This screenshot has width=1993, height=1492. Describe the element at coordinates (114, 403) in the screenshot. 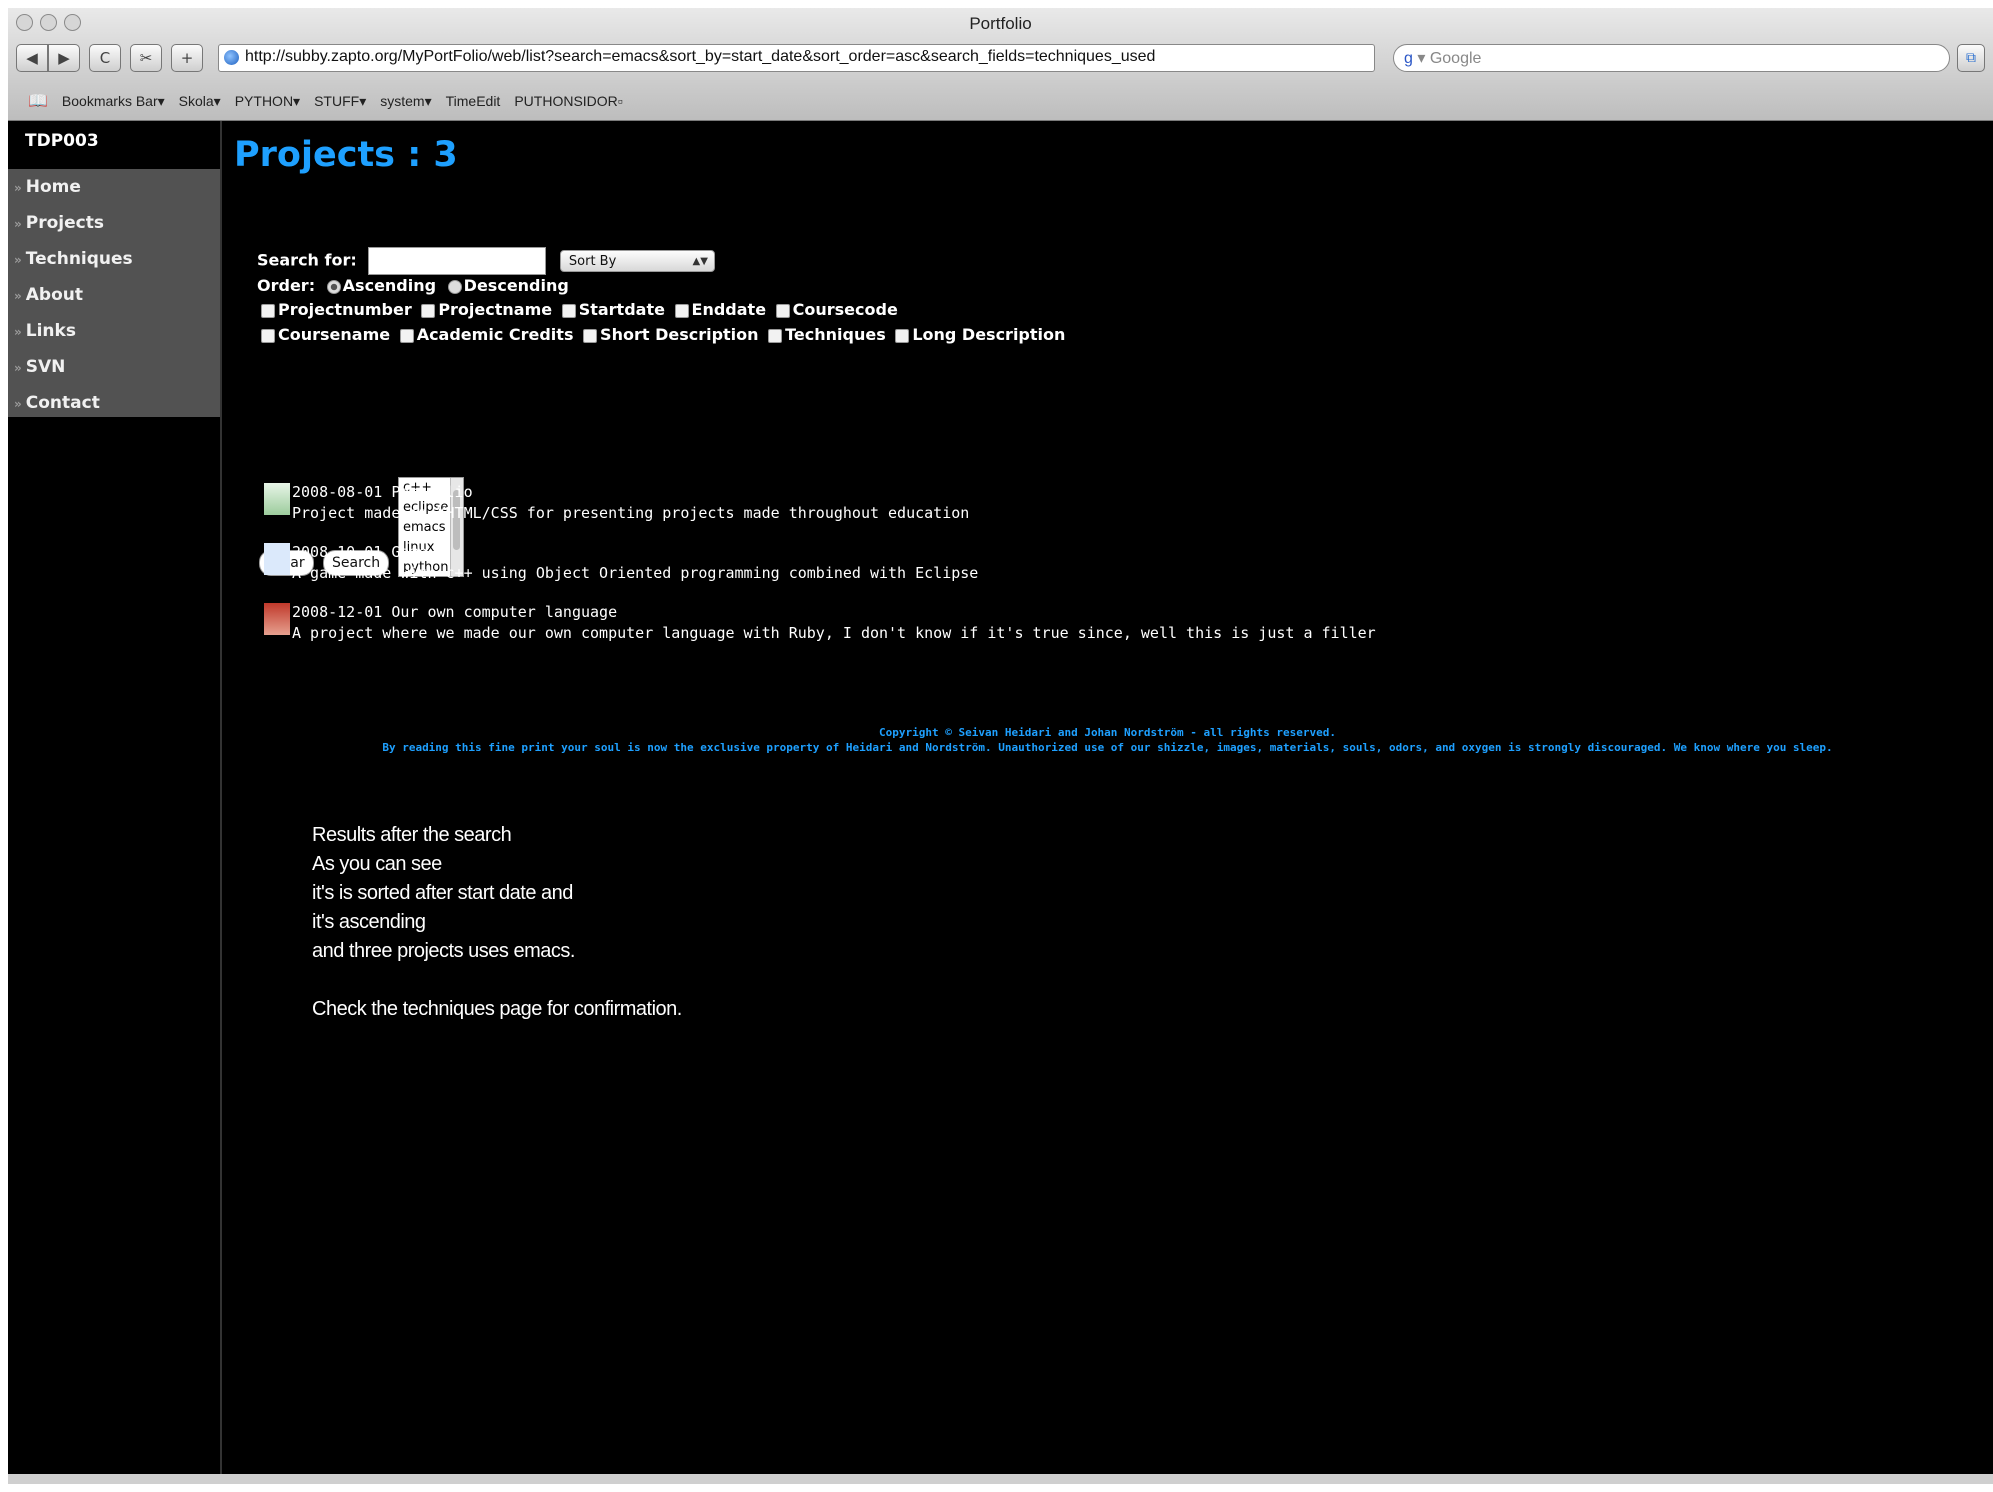

I see `menu-item-contact: » Contact` at that location.